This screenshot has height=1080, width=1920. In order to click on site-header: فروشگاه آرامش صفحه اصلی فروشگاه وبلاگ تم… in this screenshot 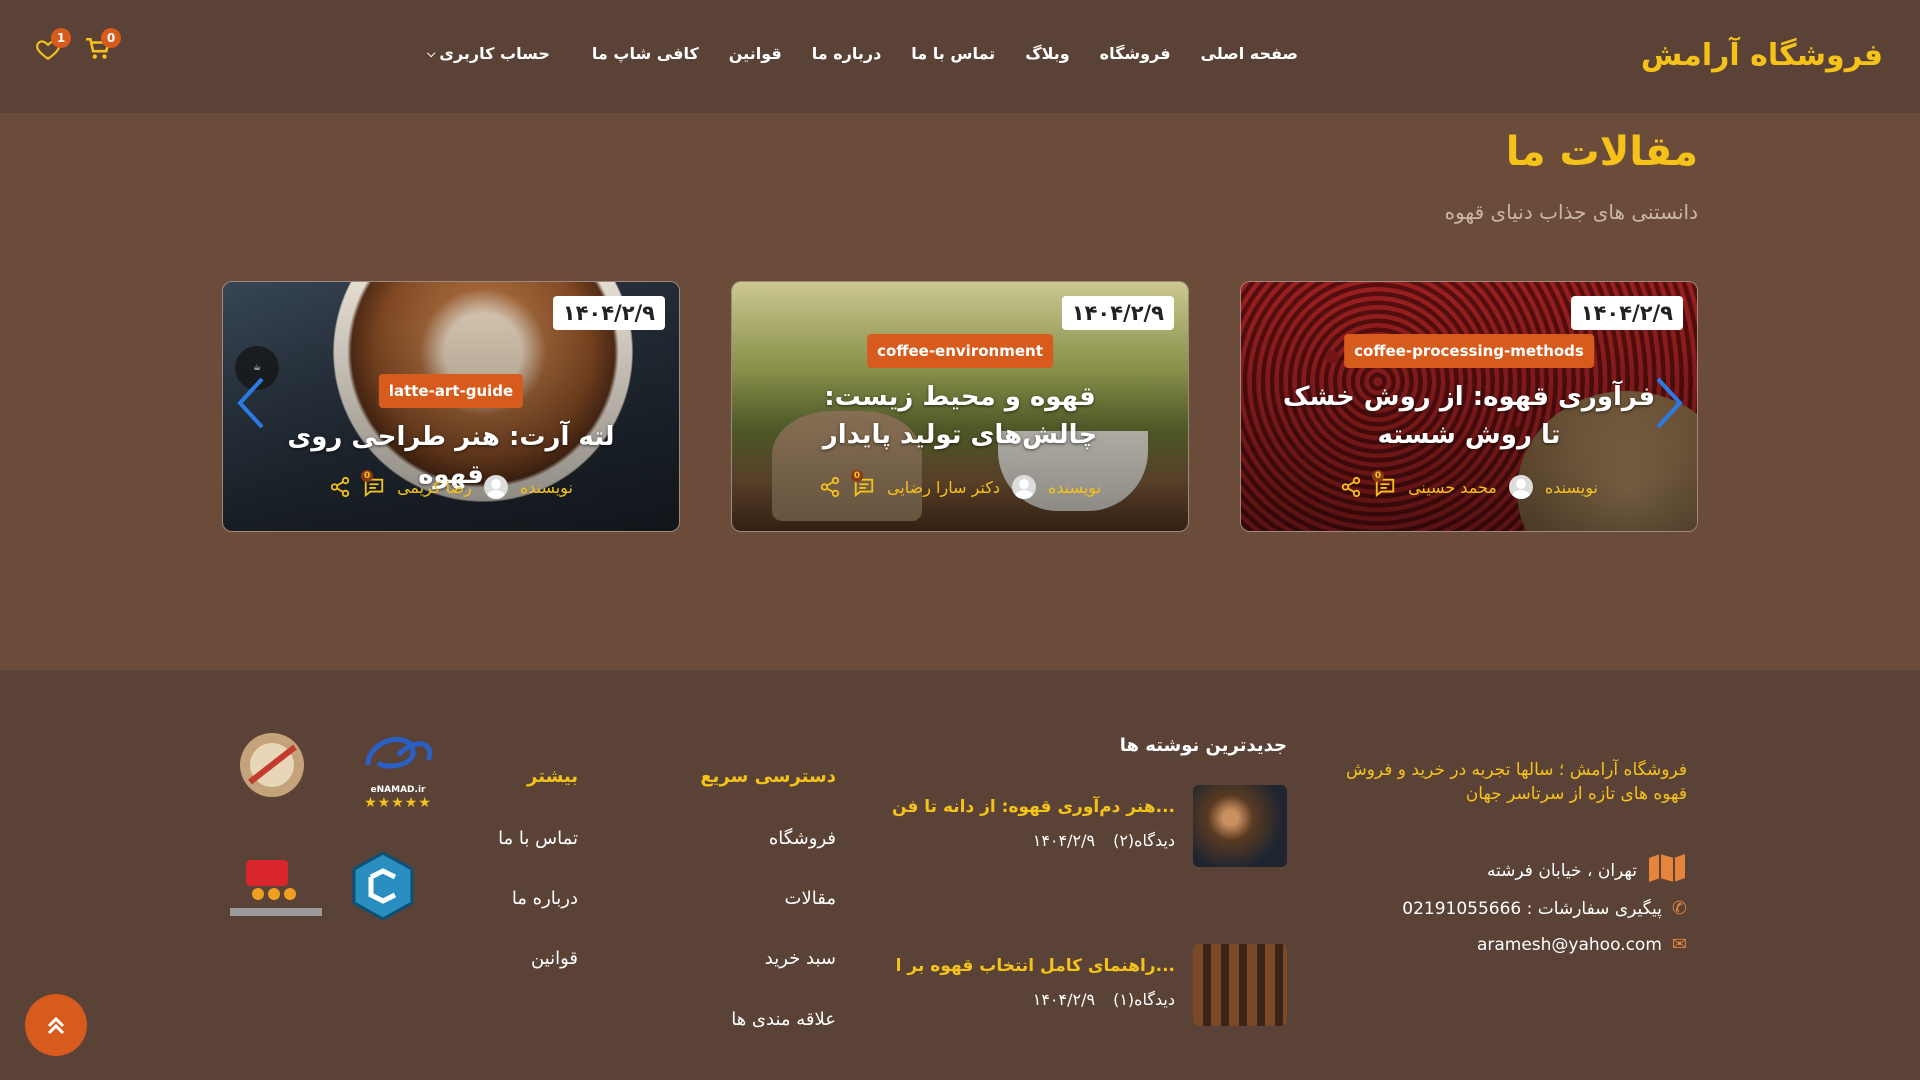, I will do `click(960, 56)`.